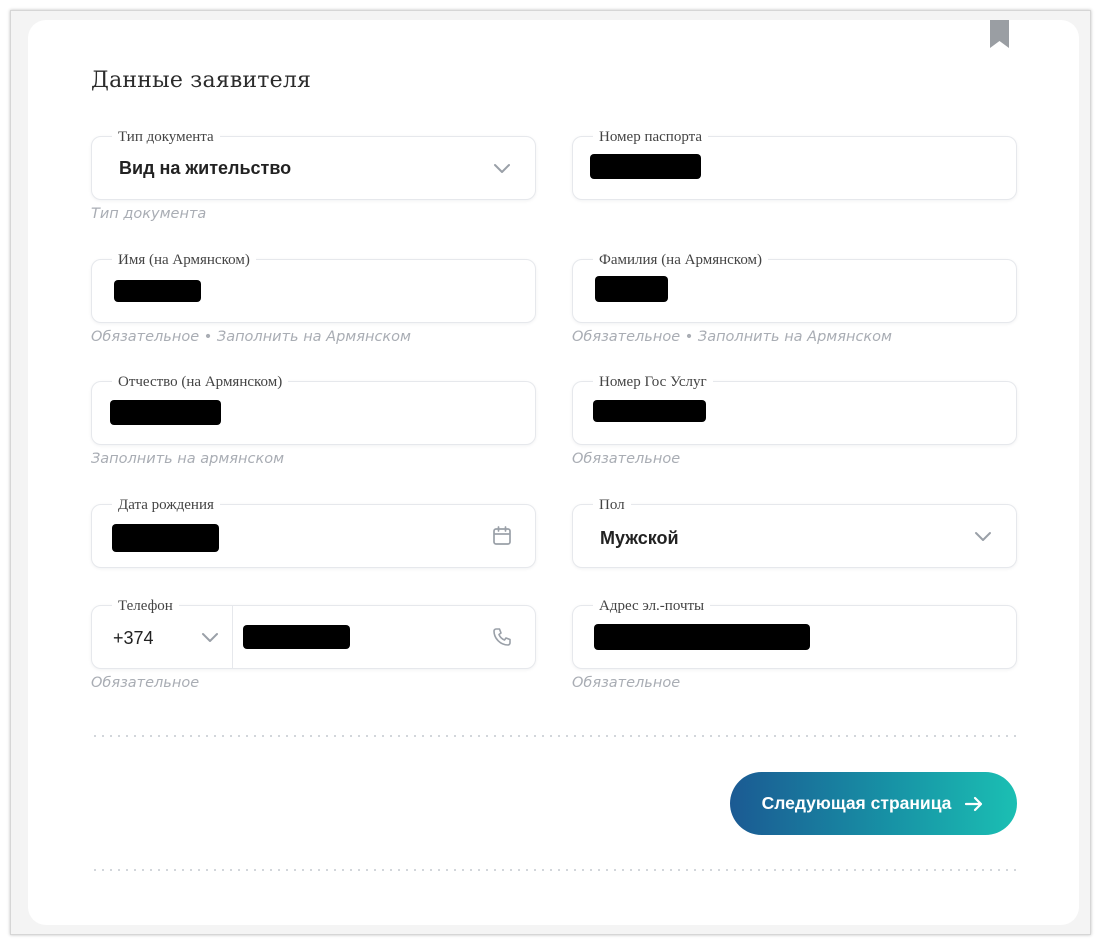 Image resolution: width=1101 pixels, height=945 pixels. What do you see at coordinates (200, 382) in the screenshot?
I see `patronymic-label: Отчество (на Армянском)` at bounding box center [200, 382].